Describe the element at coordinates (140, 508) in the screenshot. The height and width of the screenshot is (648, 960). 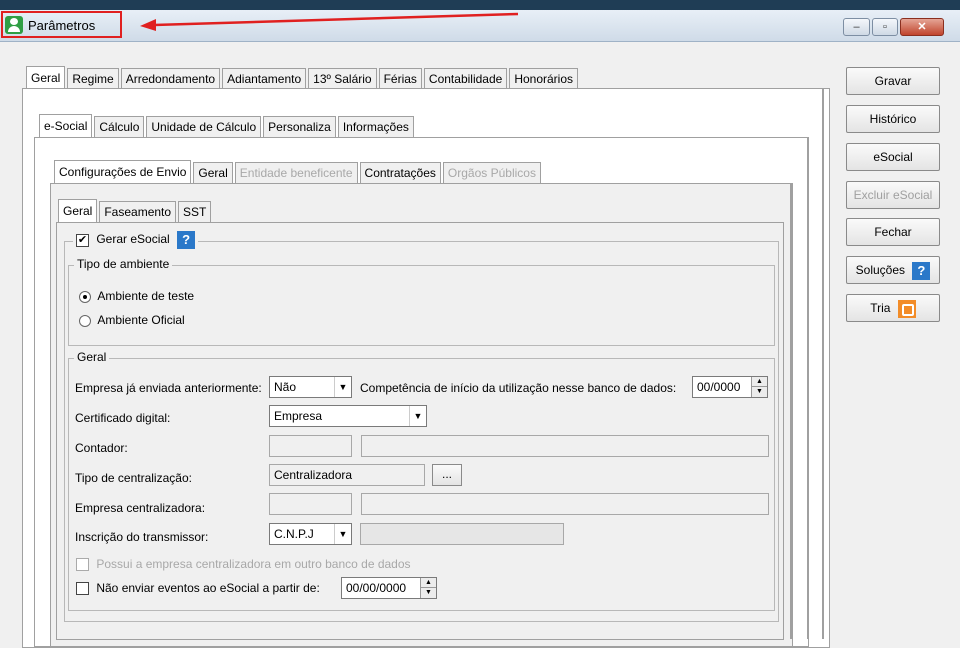
I see `empresa-centralizadora-label: Empresa centralizadora:` at that location.